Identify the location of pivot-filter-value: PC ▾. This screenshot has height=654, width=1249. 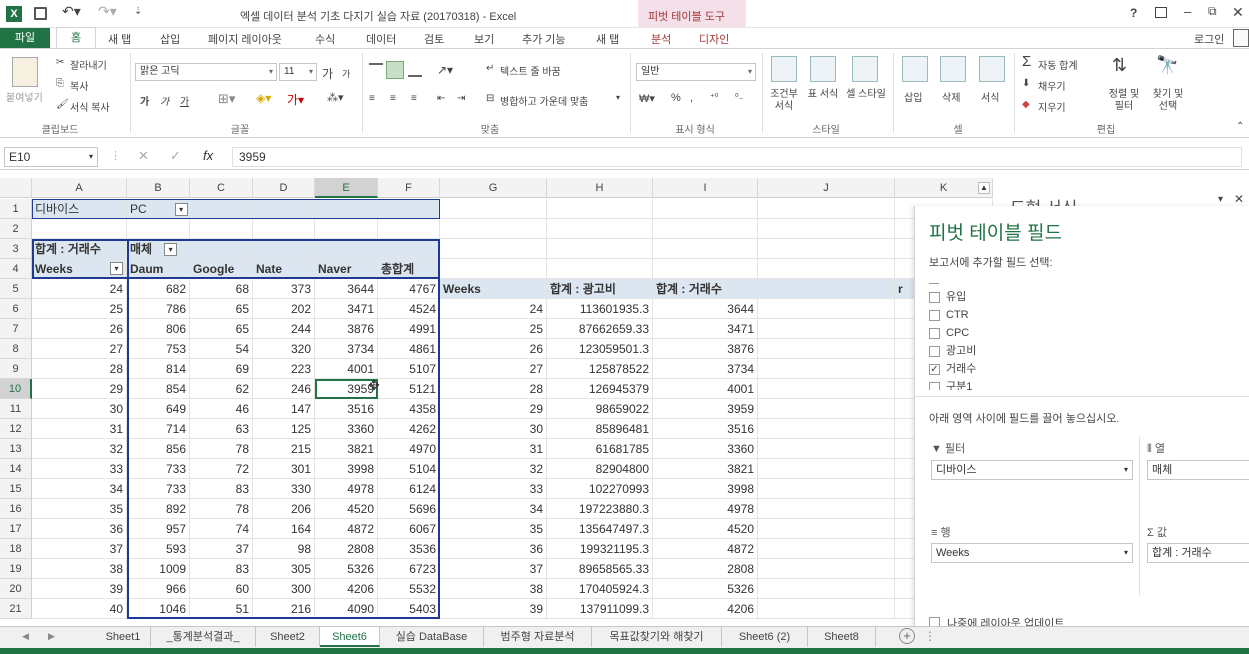
(158, 209).